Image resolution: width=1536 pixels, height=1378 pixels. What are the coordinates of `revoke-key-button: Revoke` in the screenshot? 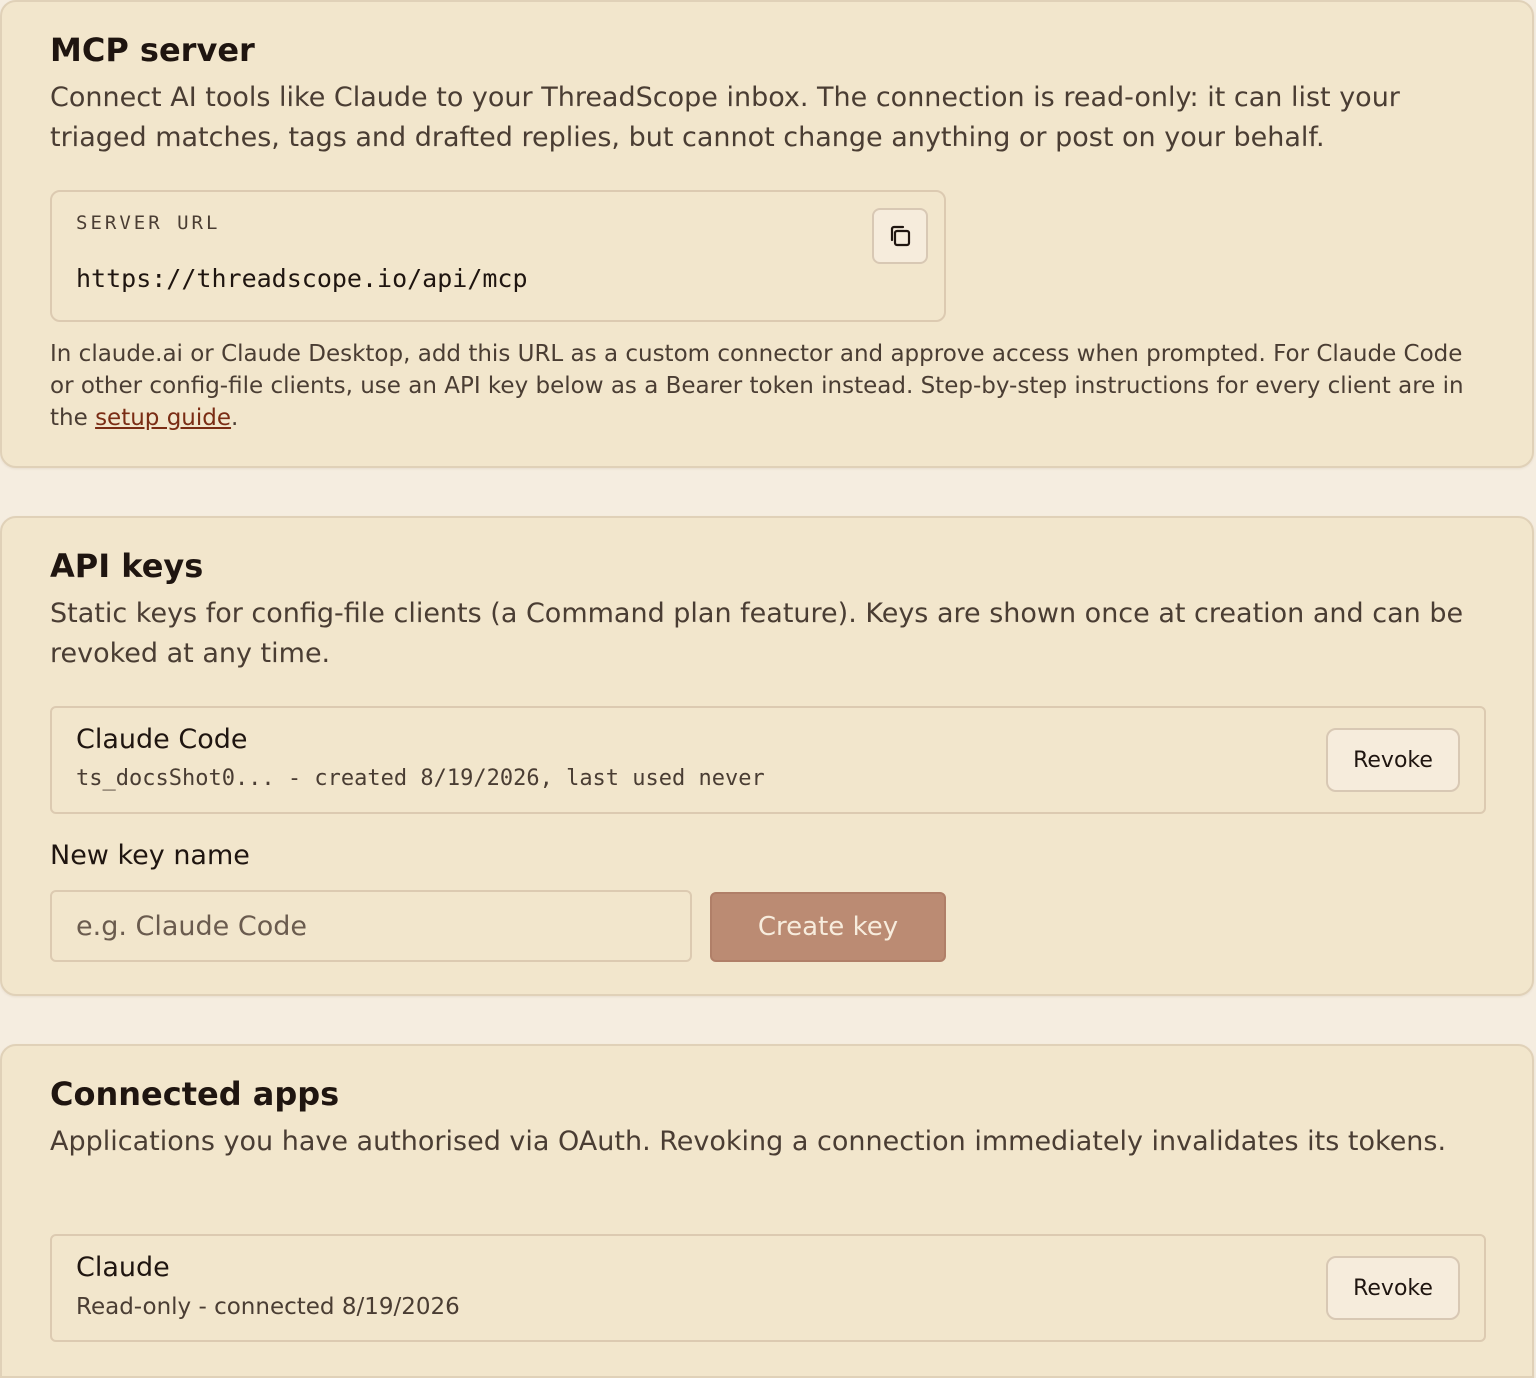 It's located at (1393, 760).